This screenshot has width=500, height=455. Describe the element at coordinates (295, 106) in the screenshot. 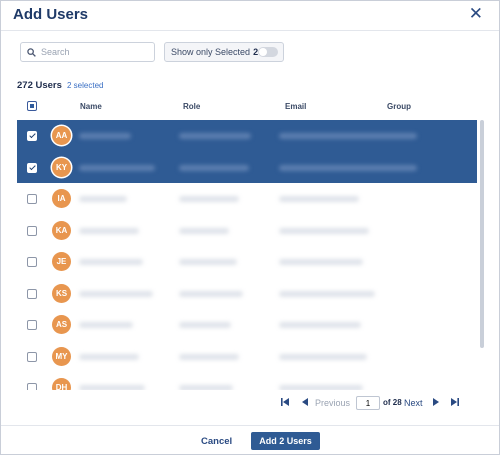

I see `column-header-email: Email` at that location.